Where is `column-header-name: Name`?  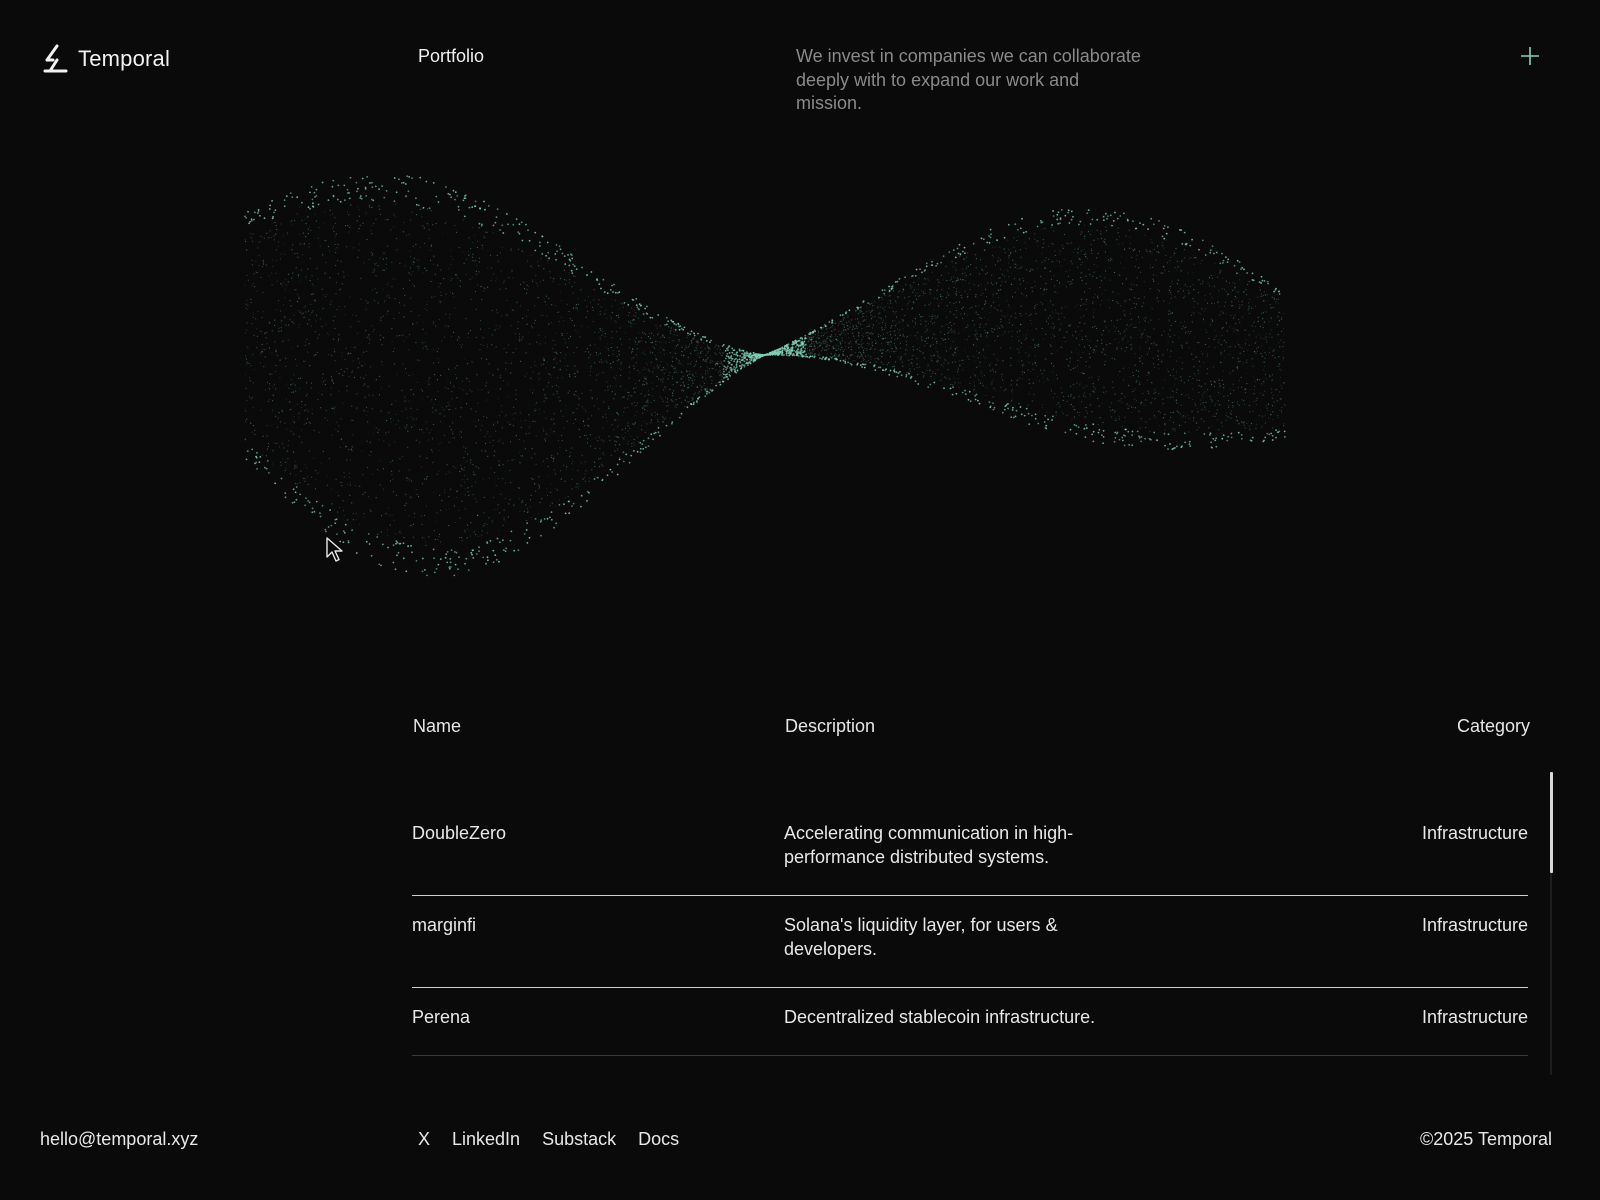
column-header-name: Name is located at coordinates (437, 726).